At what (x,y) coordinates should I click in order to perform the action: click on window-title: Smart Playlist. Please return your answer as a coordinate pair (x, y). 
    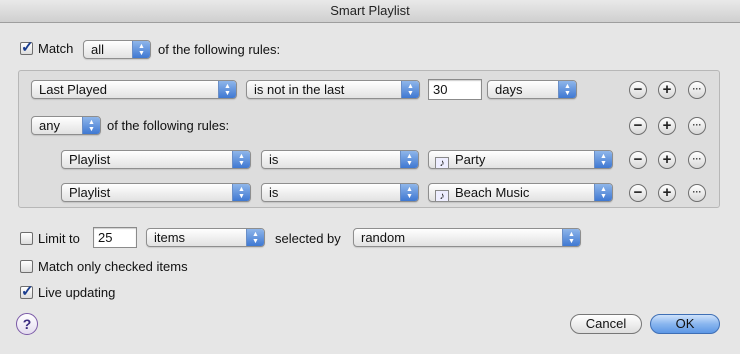
    Looking at the image, I should click on (370, 11).